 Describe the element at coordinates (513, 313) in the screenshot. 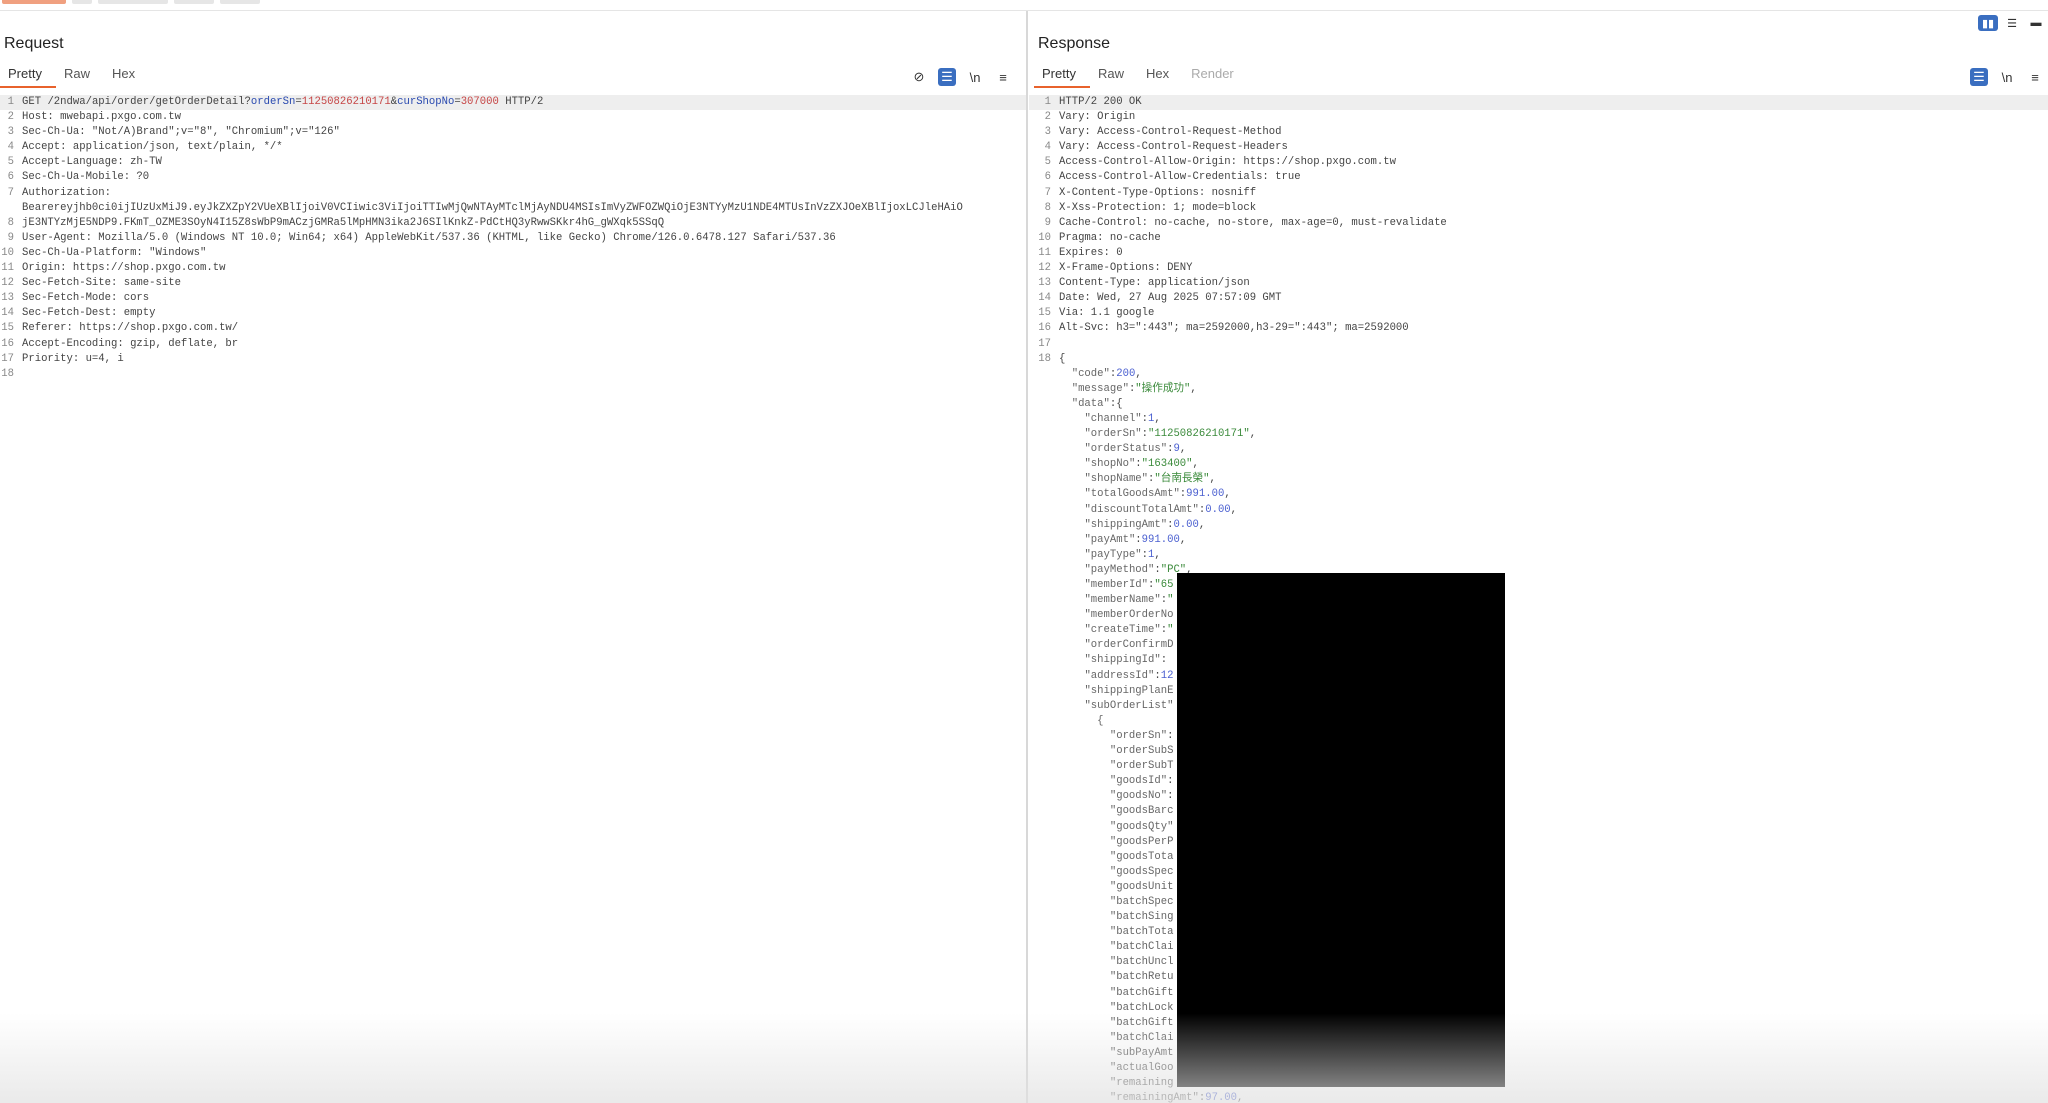

I see `request-header-line: 14 Sec-Fetch-Dest: empty` at that location.